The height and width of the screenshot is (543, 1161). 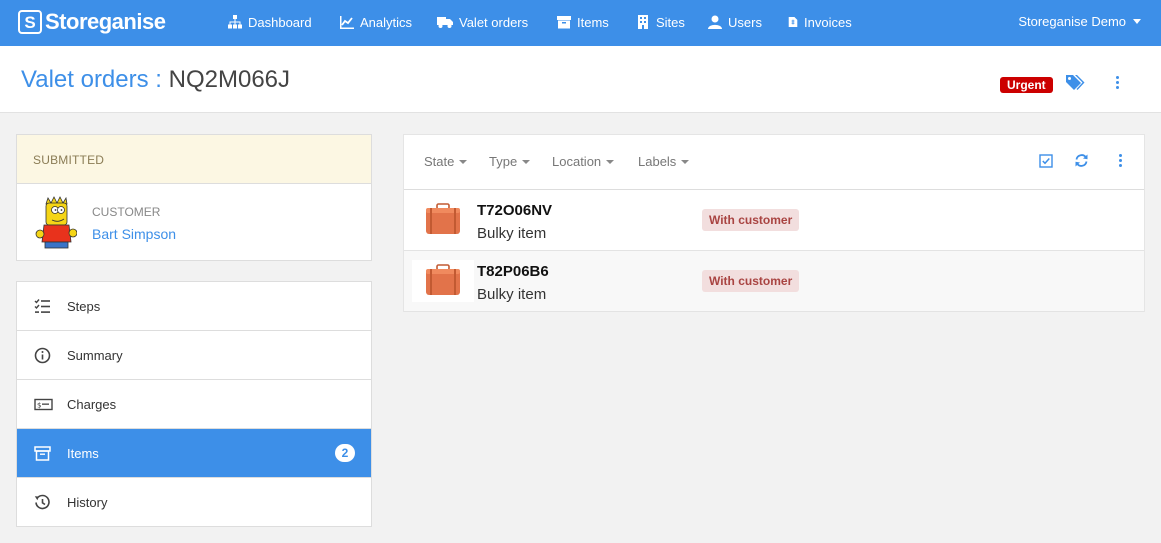 What do you see at coordinates (1072, 21) in the screenshot?
I see `account-name: Storeganise Demo` at bounding box center [1072, 21].